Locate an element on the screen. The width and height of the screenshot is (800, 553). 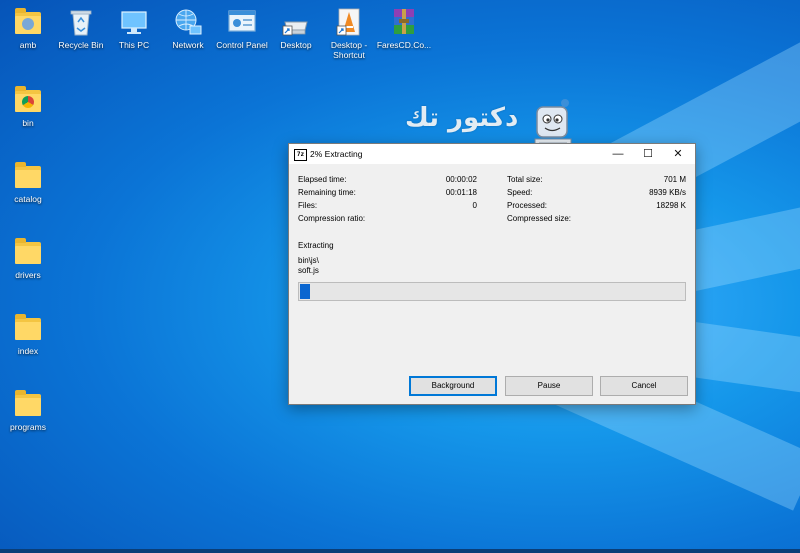
processed-value: 18298 K is located at coordinates (671, 205).